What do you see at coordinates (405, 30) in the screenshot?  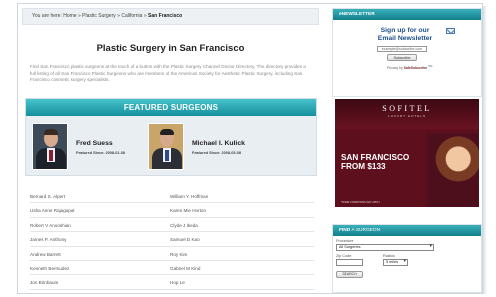 I see `newsletter-title-line1: Sign up for our` at bounding box center [405, 30].